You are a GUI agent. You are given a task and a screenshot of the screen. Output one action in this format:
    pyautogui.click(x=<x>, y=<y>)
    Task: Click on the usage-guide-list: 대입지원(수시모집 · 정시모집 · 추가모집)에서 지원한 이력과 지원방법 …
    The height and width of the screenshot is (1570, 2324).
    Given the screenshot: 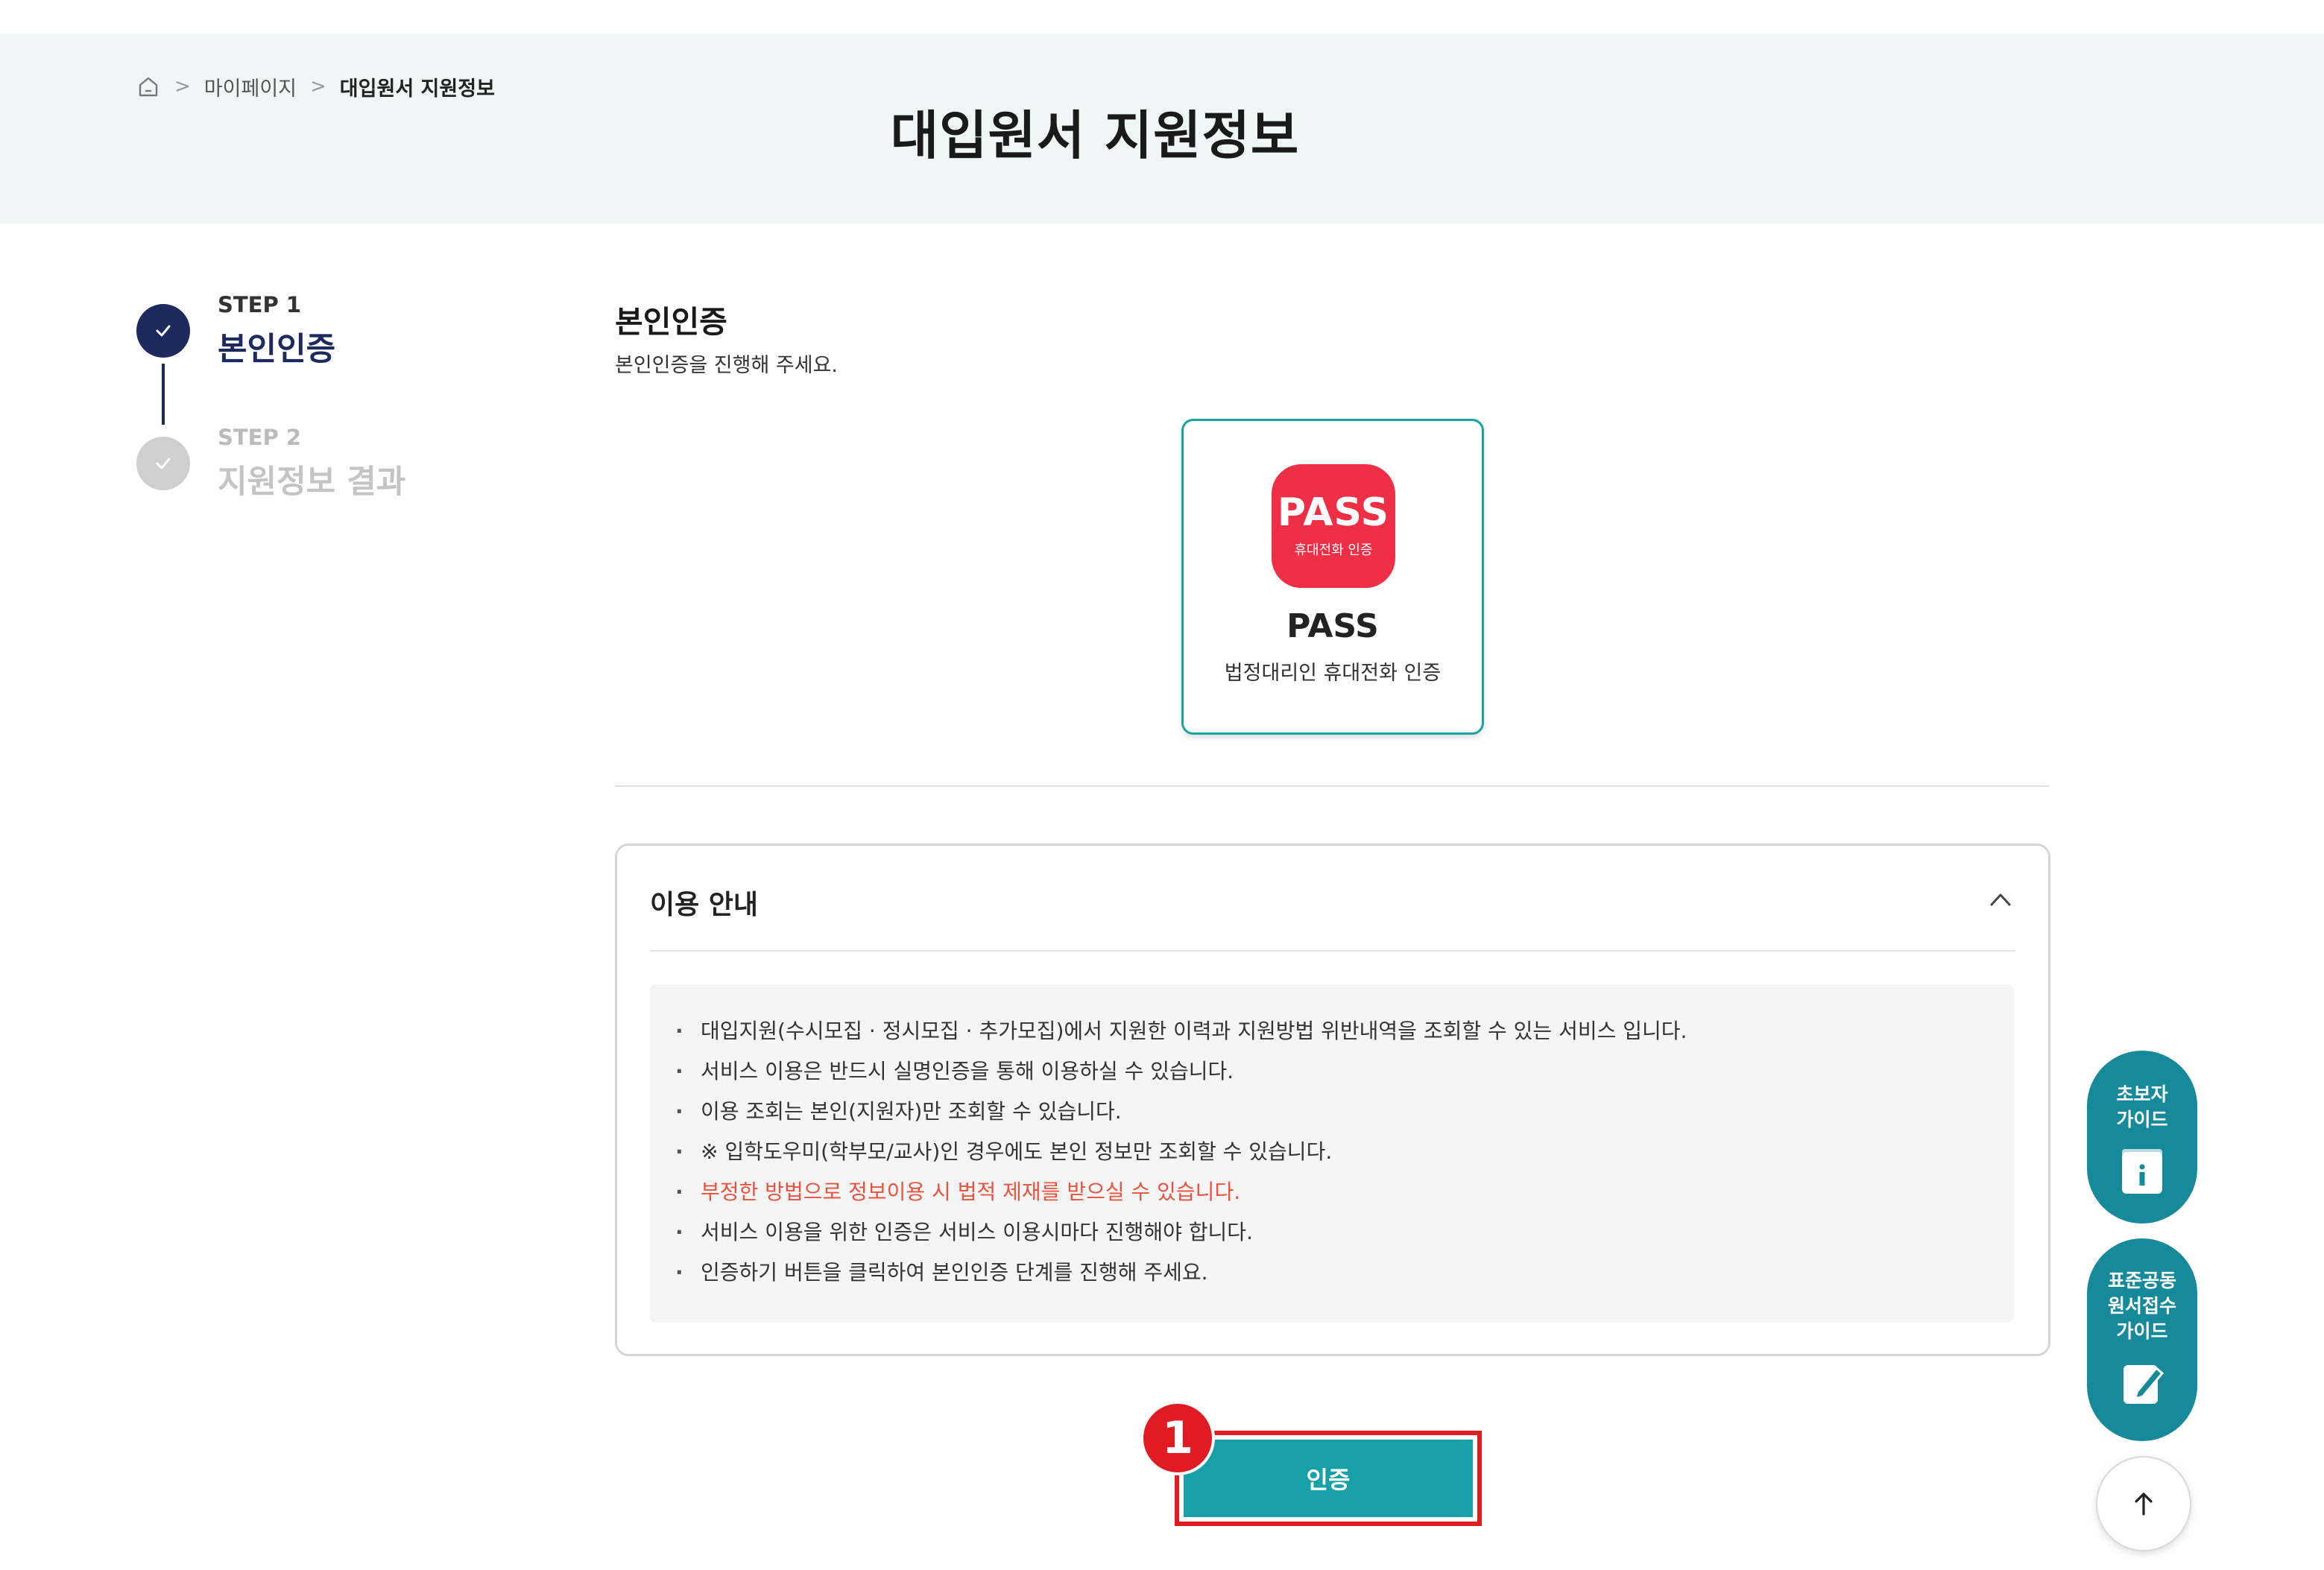 What is the action you would take?
    pyautogui.click(x=1332, y=1153)
    